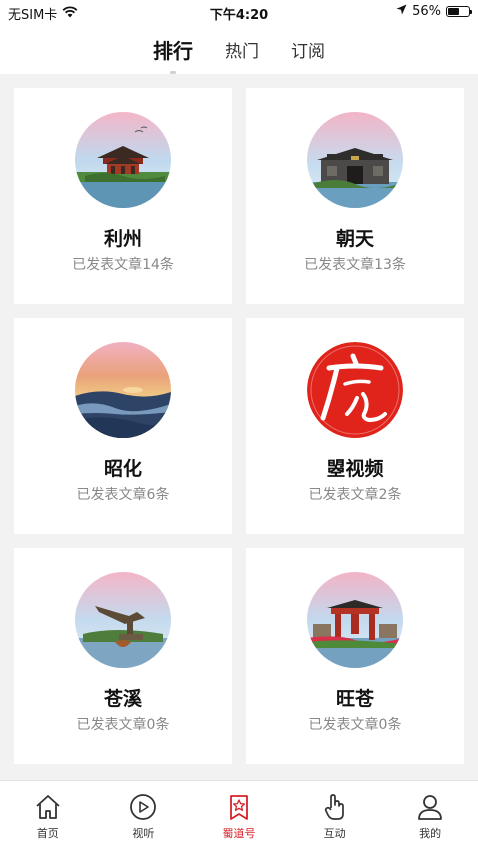 Image resolution: width=478 pixels, height=850 pixels. I want to click on nav-label: 蜀道号, so click(239, 833).